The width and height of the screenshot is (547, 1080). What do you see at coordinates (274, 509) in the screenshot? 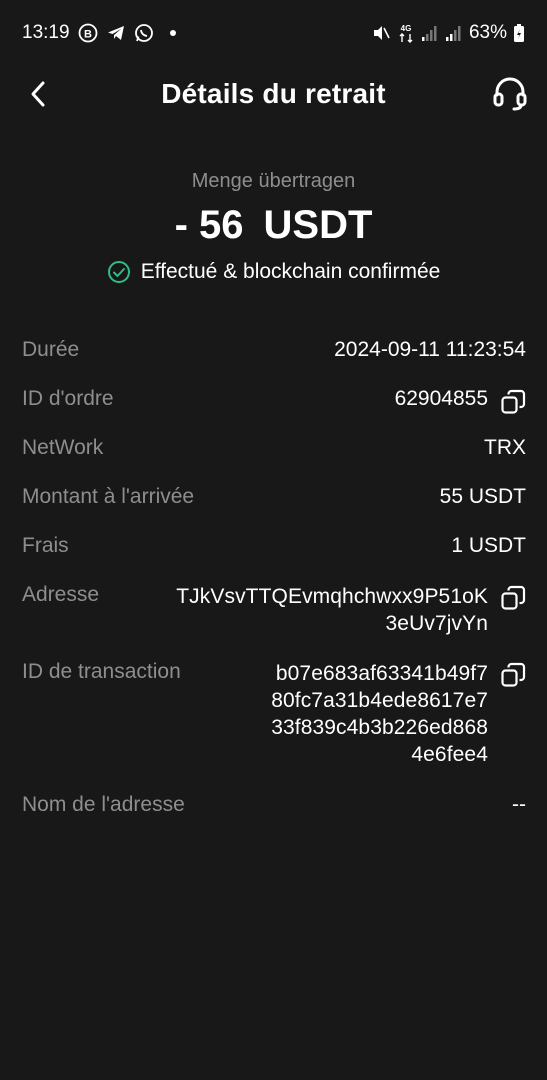
I see `row-arrival-amount: Montant à l'arrivée 55 USDT` at bounding box center [274, 509].